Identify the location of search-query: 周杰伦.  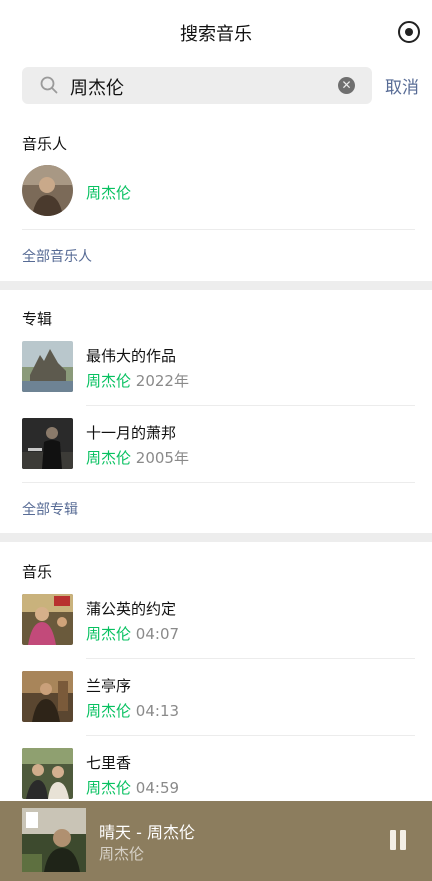
(97, 87).